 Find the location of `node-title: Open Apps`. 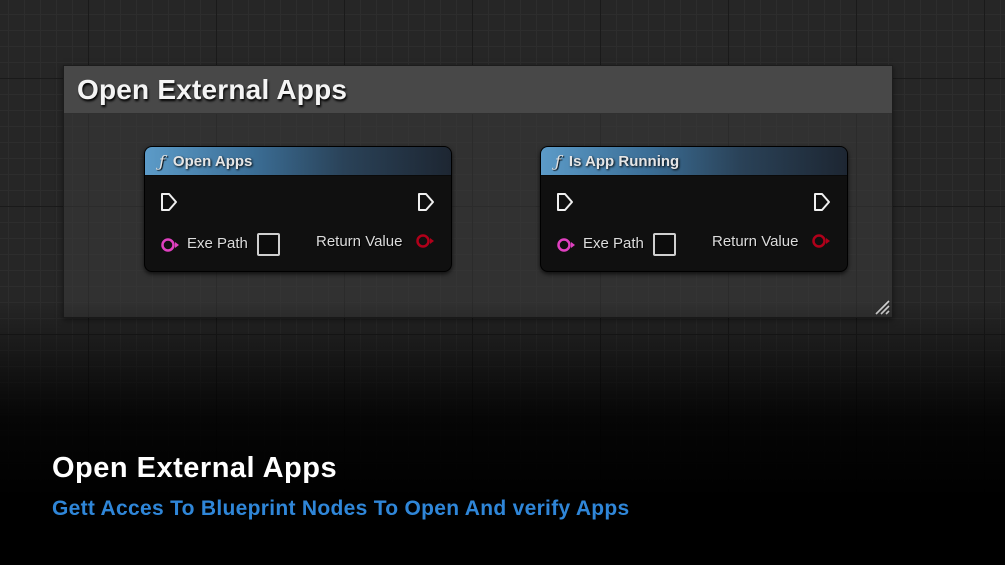

node-title: Open Apps is located at coordinates (212, 161).